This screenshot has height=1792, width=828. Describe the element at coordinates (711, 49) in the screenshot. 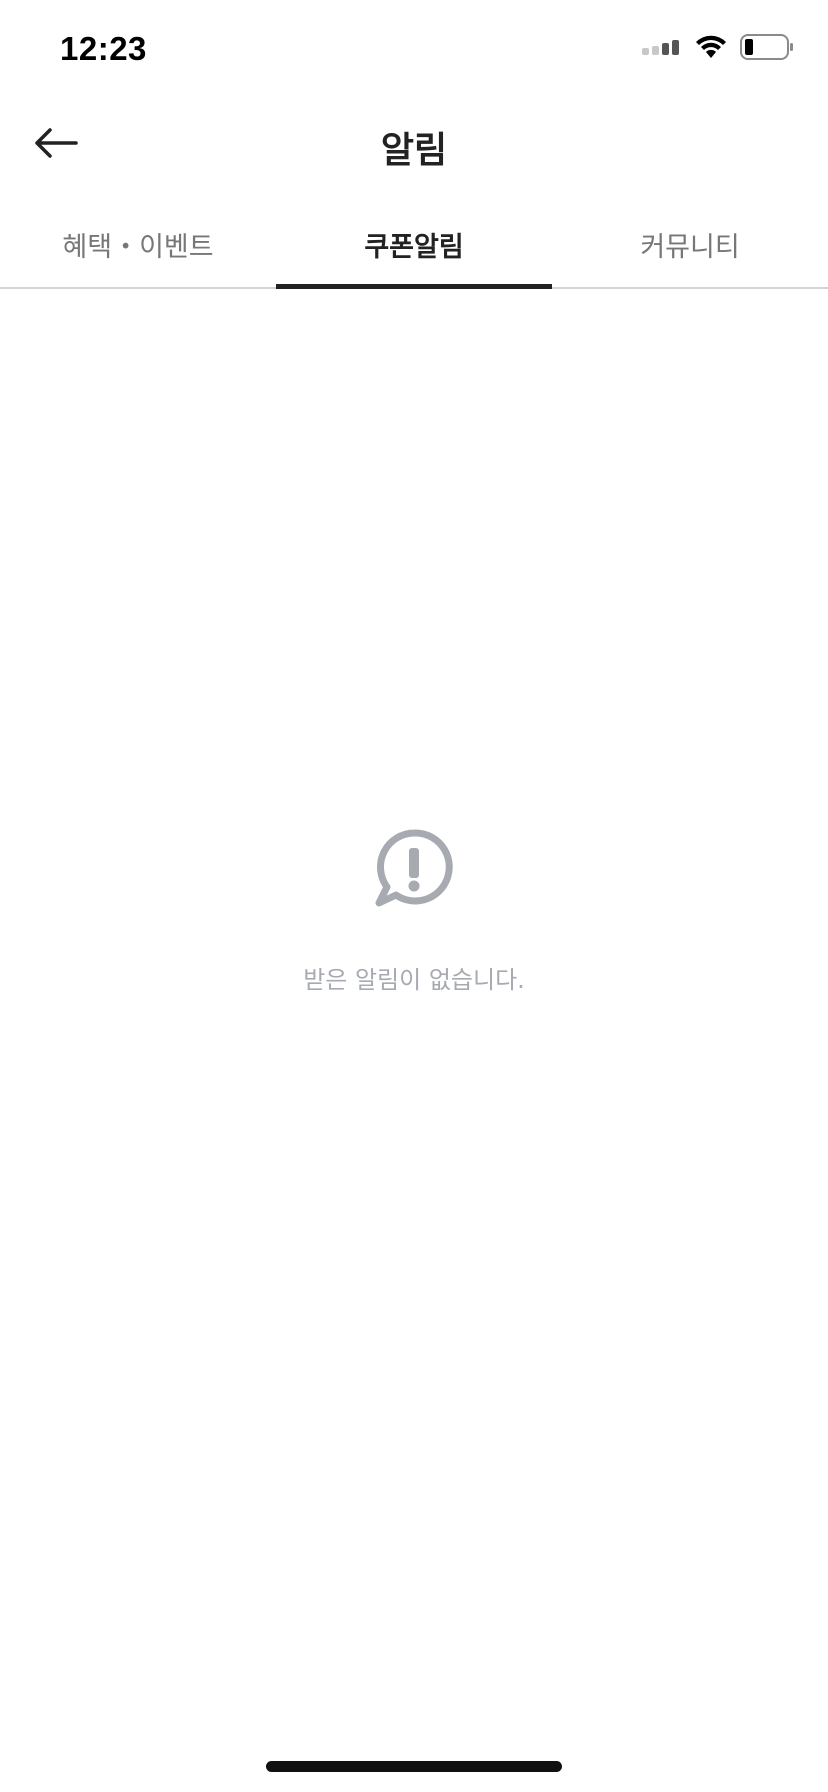

I see `wifi-icon` at that location.